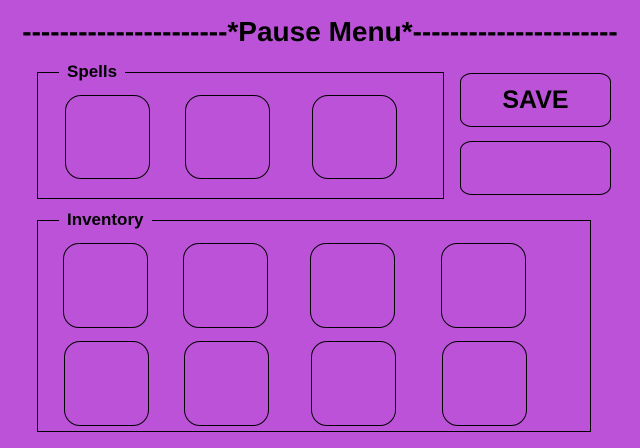  What do you see at coordinates (535, 100) in the screenshot?
I see `save-button: SAVE` at bounding box center [535, 100].